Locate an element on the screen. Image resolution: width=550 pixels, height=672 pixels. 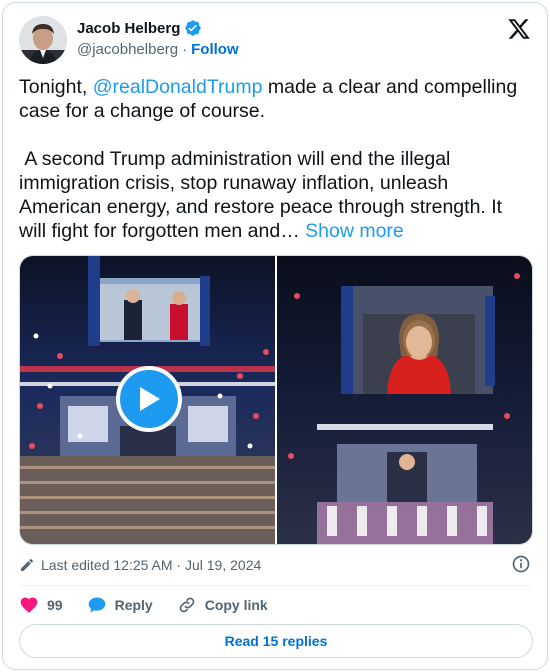
mention-link: @realDonaldTrump is located at coordinates (178, 87).